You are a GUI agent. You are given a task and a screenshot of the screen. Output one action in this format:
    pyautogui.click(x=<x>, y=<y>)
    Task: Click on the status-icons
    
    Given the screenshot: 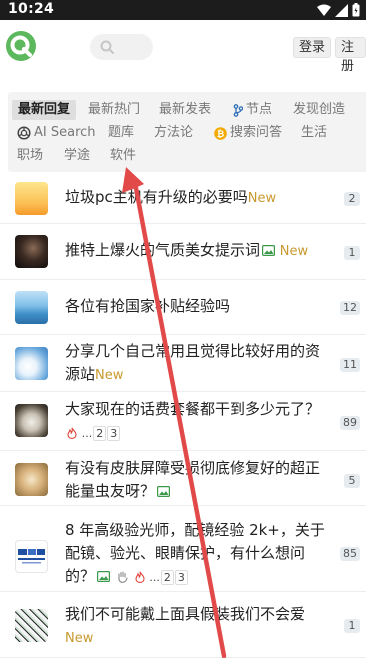 What is the action you would take?
    pyautogui.click(x=338, y=10)
    